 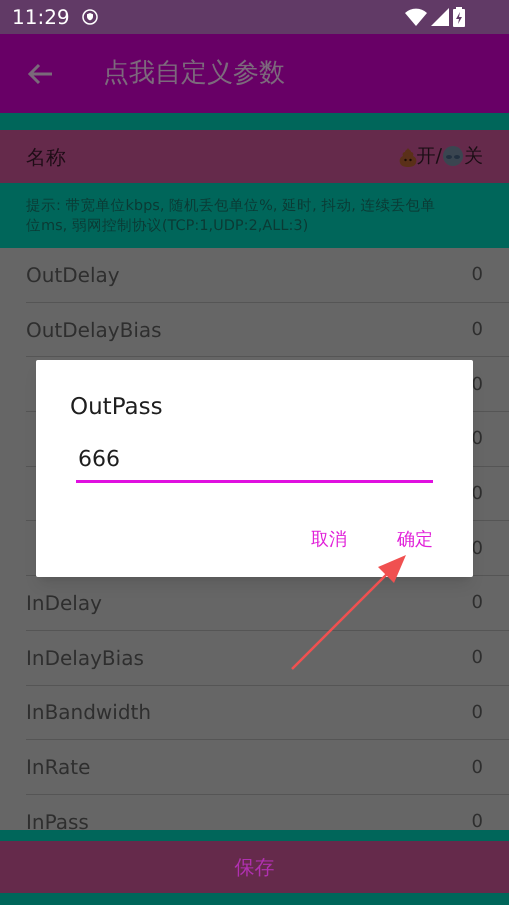 What do you see at coordinates (459, 17) in the screenshot?
I see `battery-charging-icon` at bounding box center [459, 17].